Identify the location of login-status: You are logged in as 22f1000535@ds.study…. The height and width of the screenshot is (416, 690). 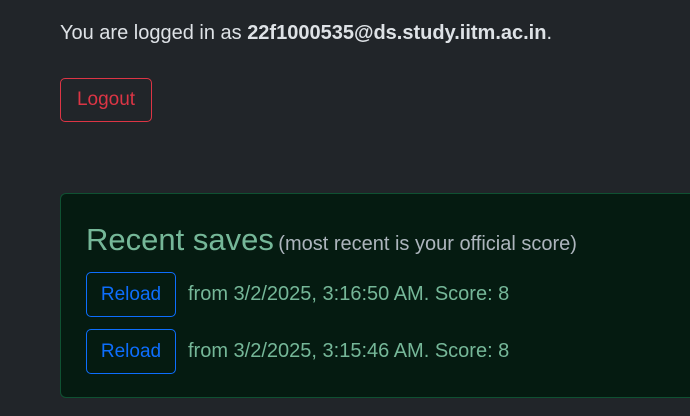
(306, 33).